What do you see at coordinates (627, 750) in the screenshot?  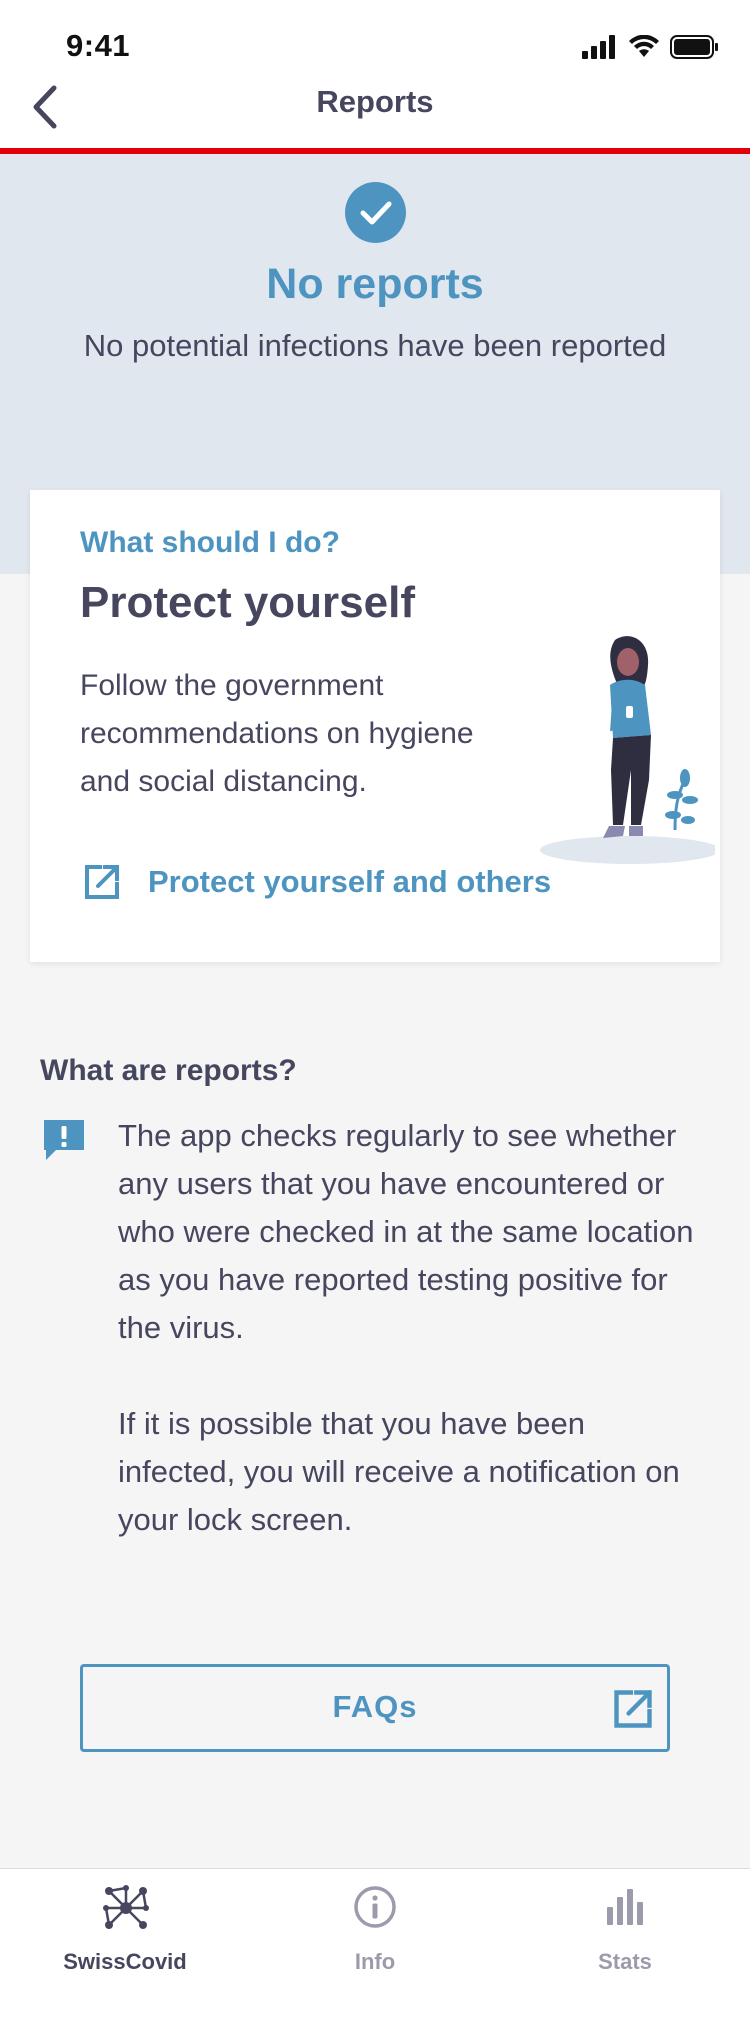 I see `person-with-phone-illustration` at bounding box center [627, 750].